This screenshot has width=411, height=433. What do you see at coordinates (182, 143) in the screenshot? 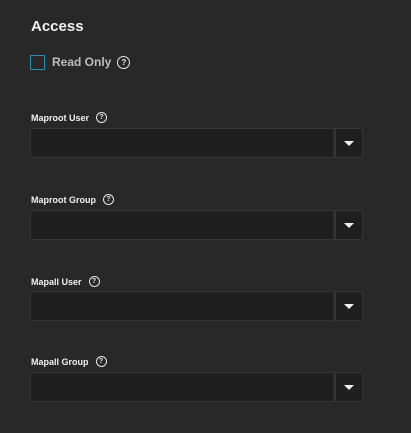
I see `maproot-user-input` at bounding box center [182, 143].